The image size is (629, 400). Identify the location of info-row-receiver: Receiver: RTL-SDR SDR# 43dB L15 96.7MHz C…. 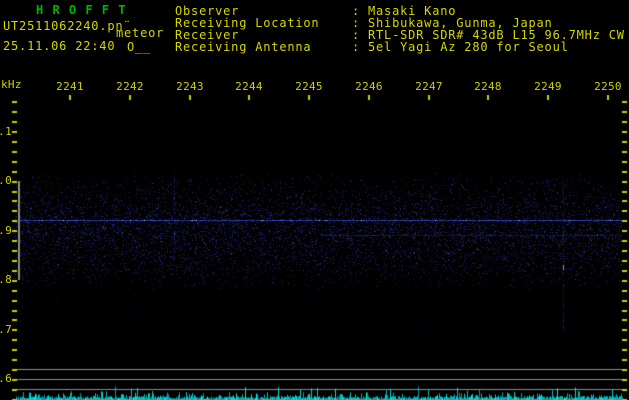
(402, 35).